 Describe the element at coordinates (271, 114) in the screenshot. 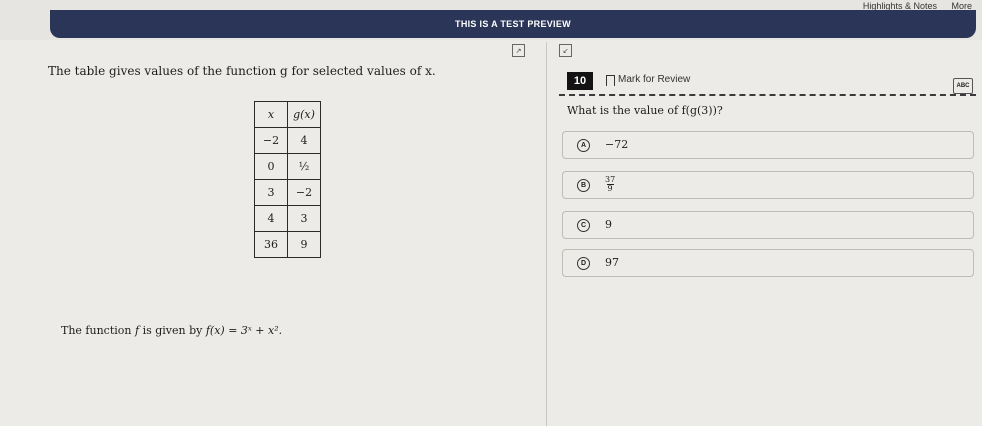

I see `header-x: x` at that location.